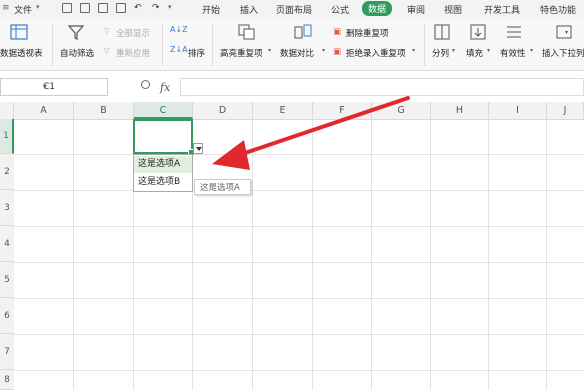 The image size is (584, 390). Describe the element at coordinates (211, 9) in the screenshot. I see `tab-home: 开始` at that location.